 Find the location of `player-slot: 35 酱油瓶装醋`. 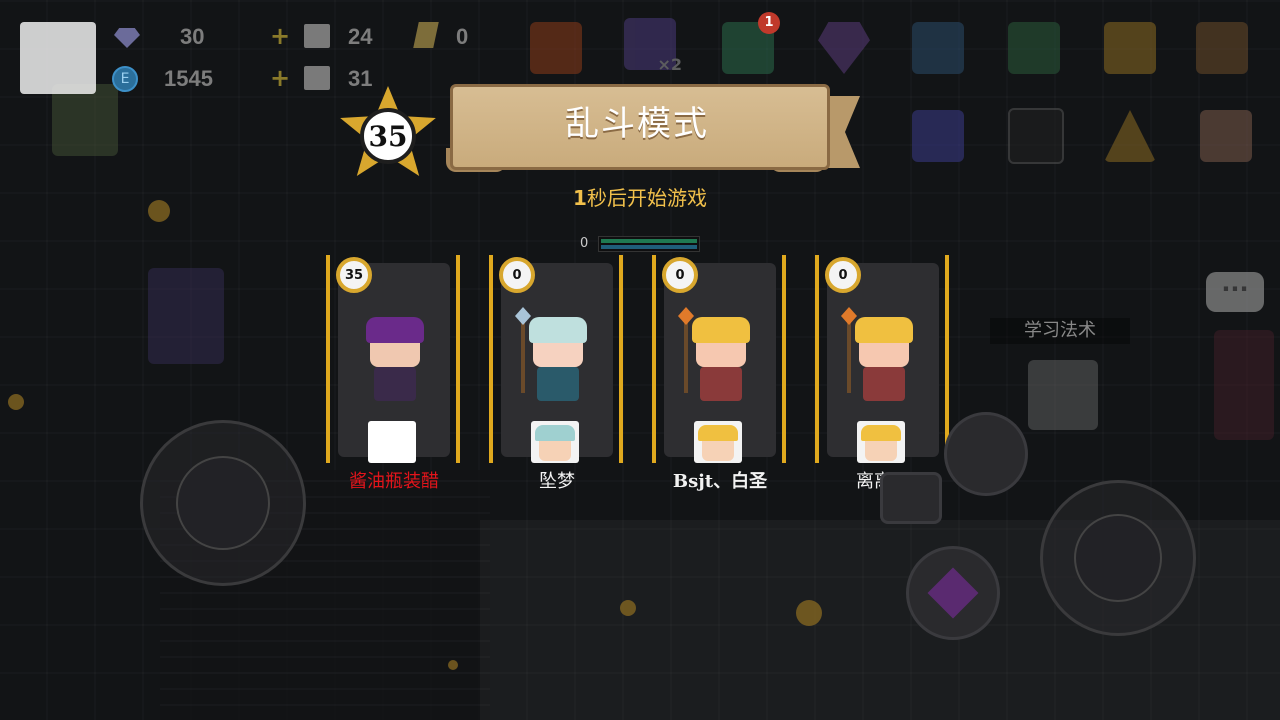

player-slot: 35 酱油瓶装醋 is located at coordinates (394, 373).